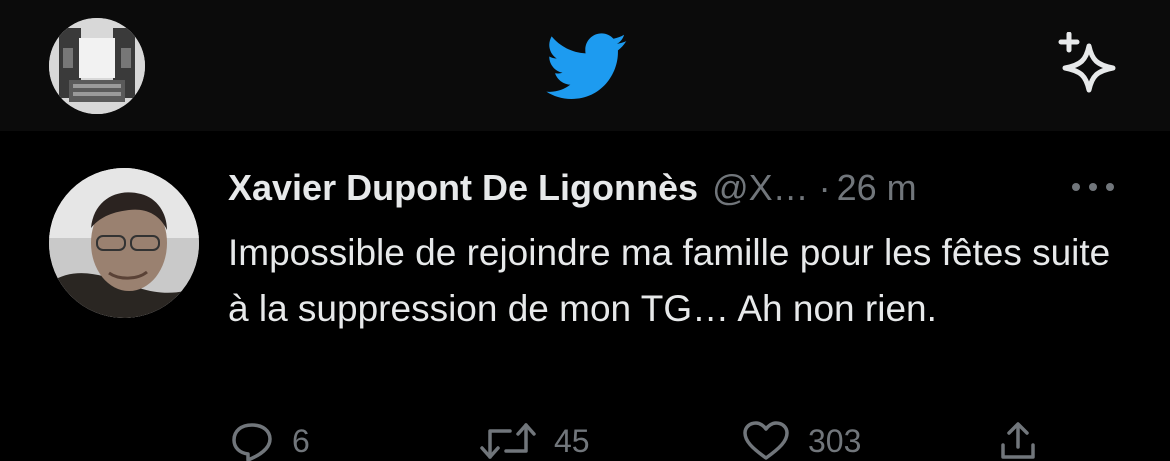 The width and height of the screenshot is (1170, 461). What do you see at coordinates (801, 441) in the screenshot?
I see `like-button: 303` at bounding box center [801, 441].